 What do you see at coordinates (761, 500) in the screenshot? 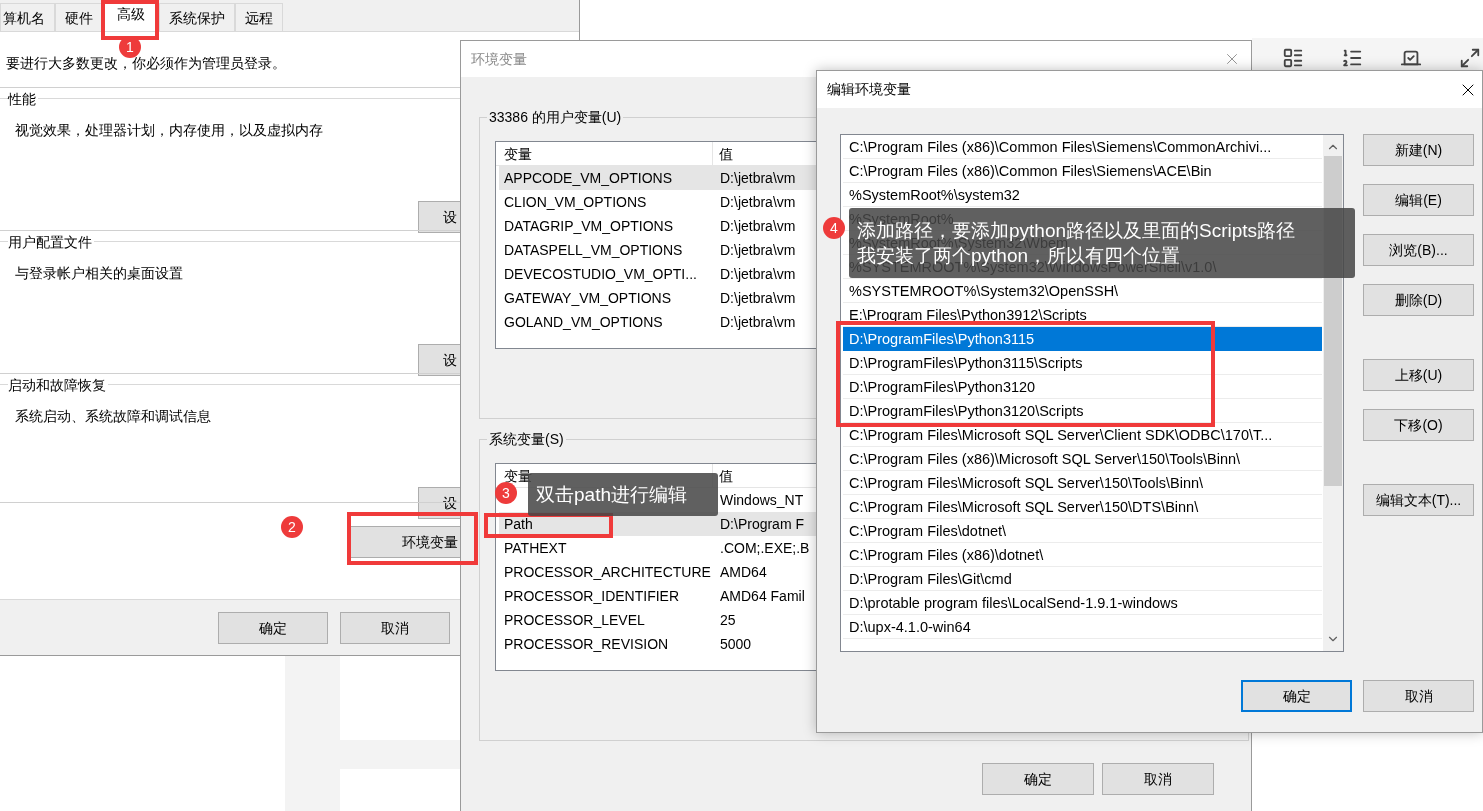
I see `table-cell-text: Windows_NT` at bounding box center [761, 500].